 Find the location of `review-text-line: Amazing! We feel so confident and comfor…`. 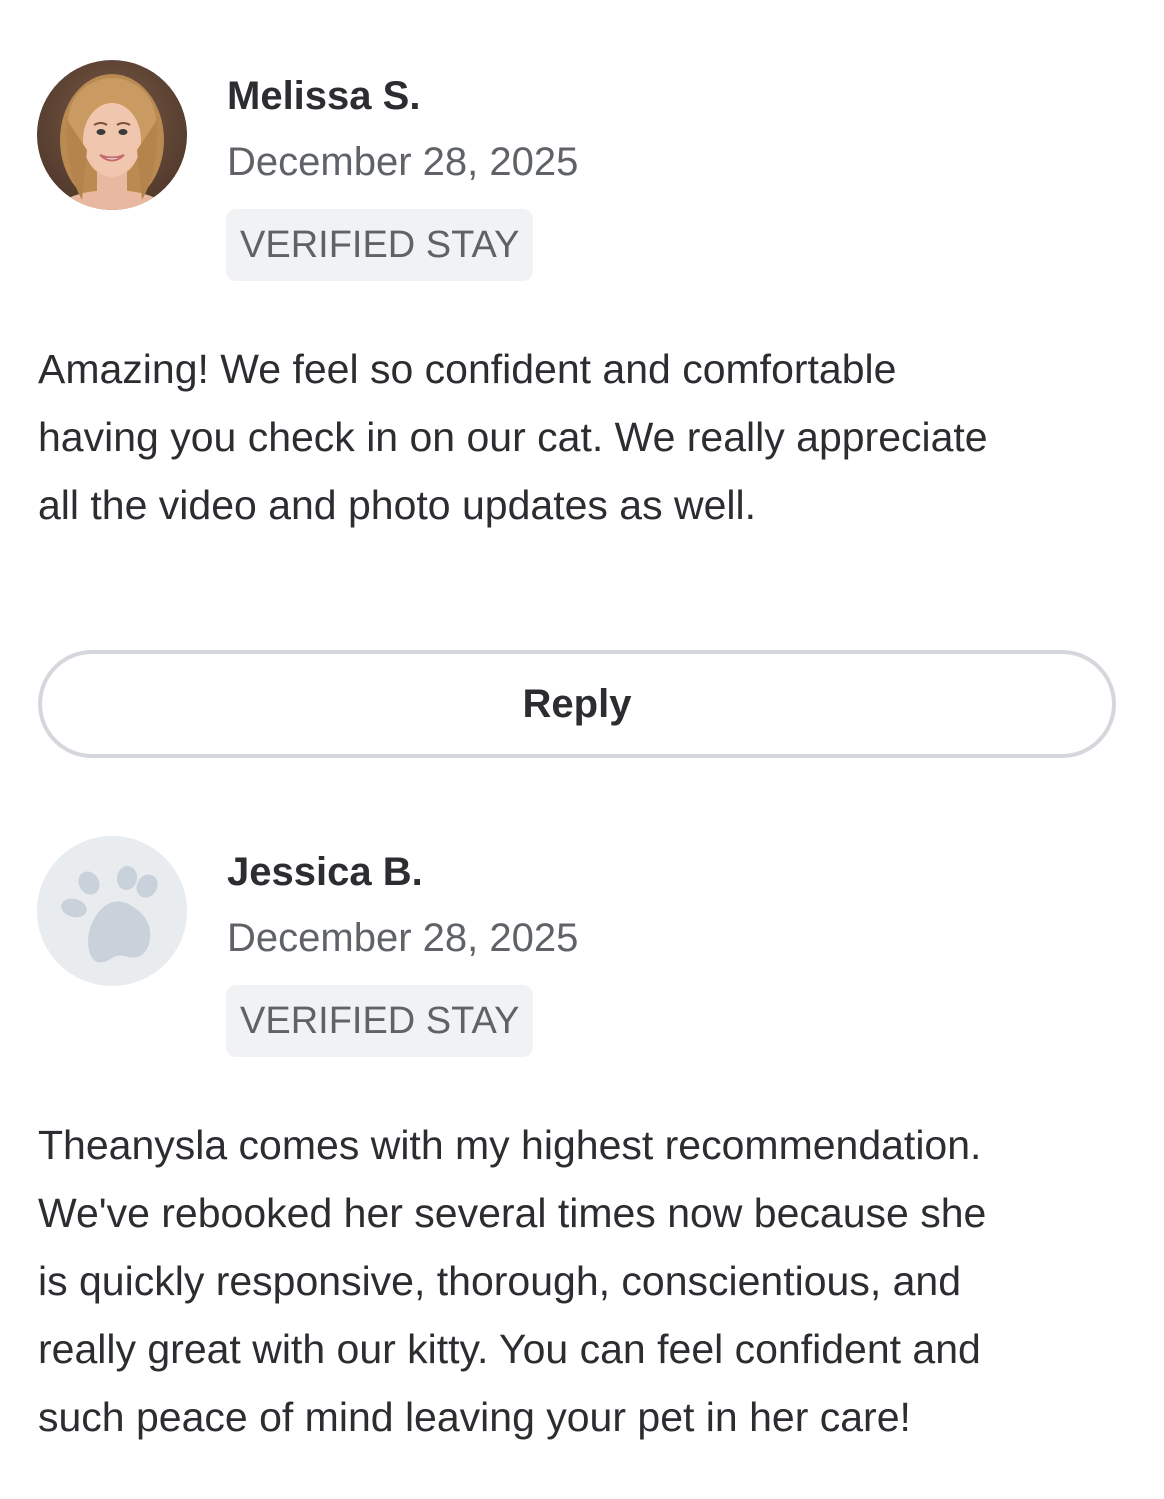

review-text-line: Amazing! We feel so confident and comfor… is located at coordinates (467, 369).